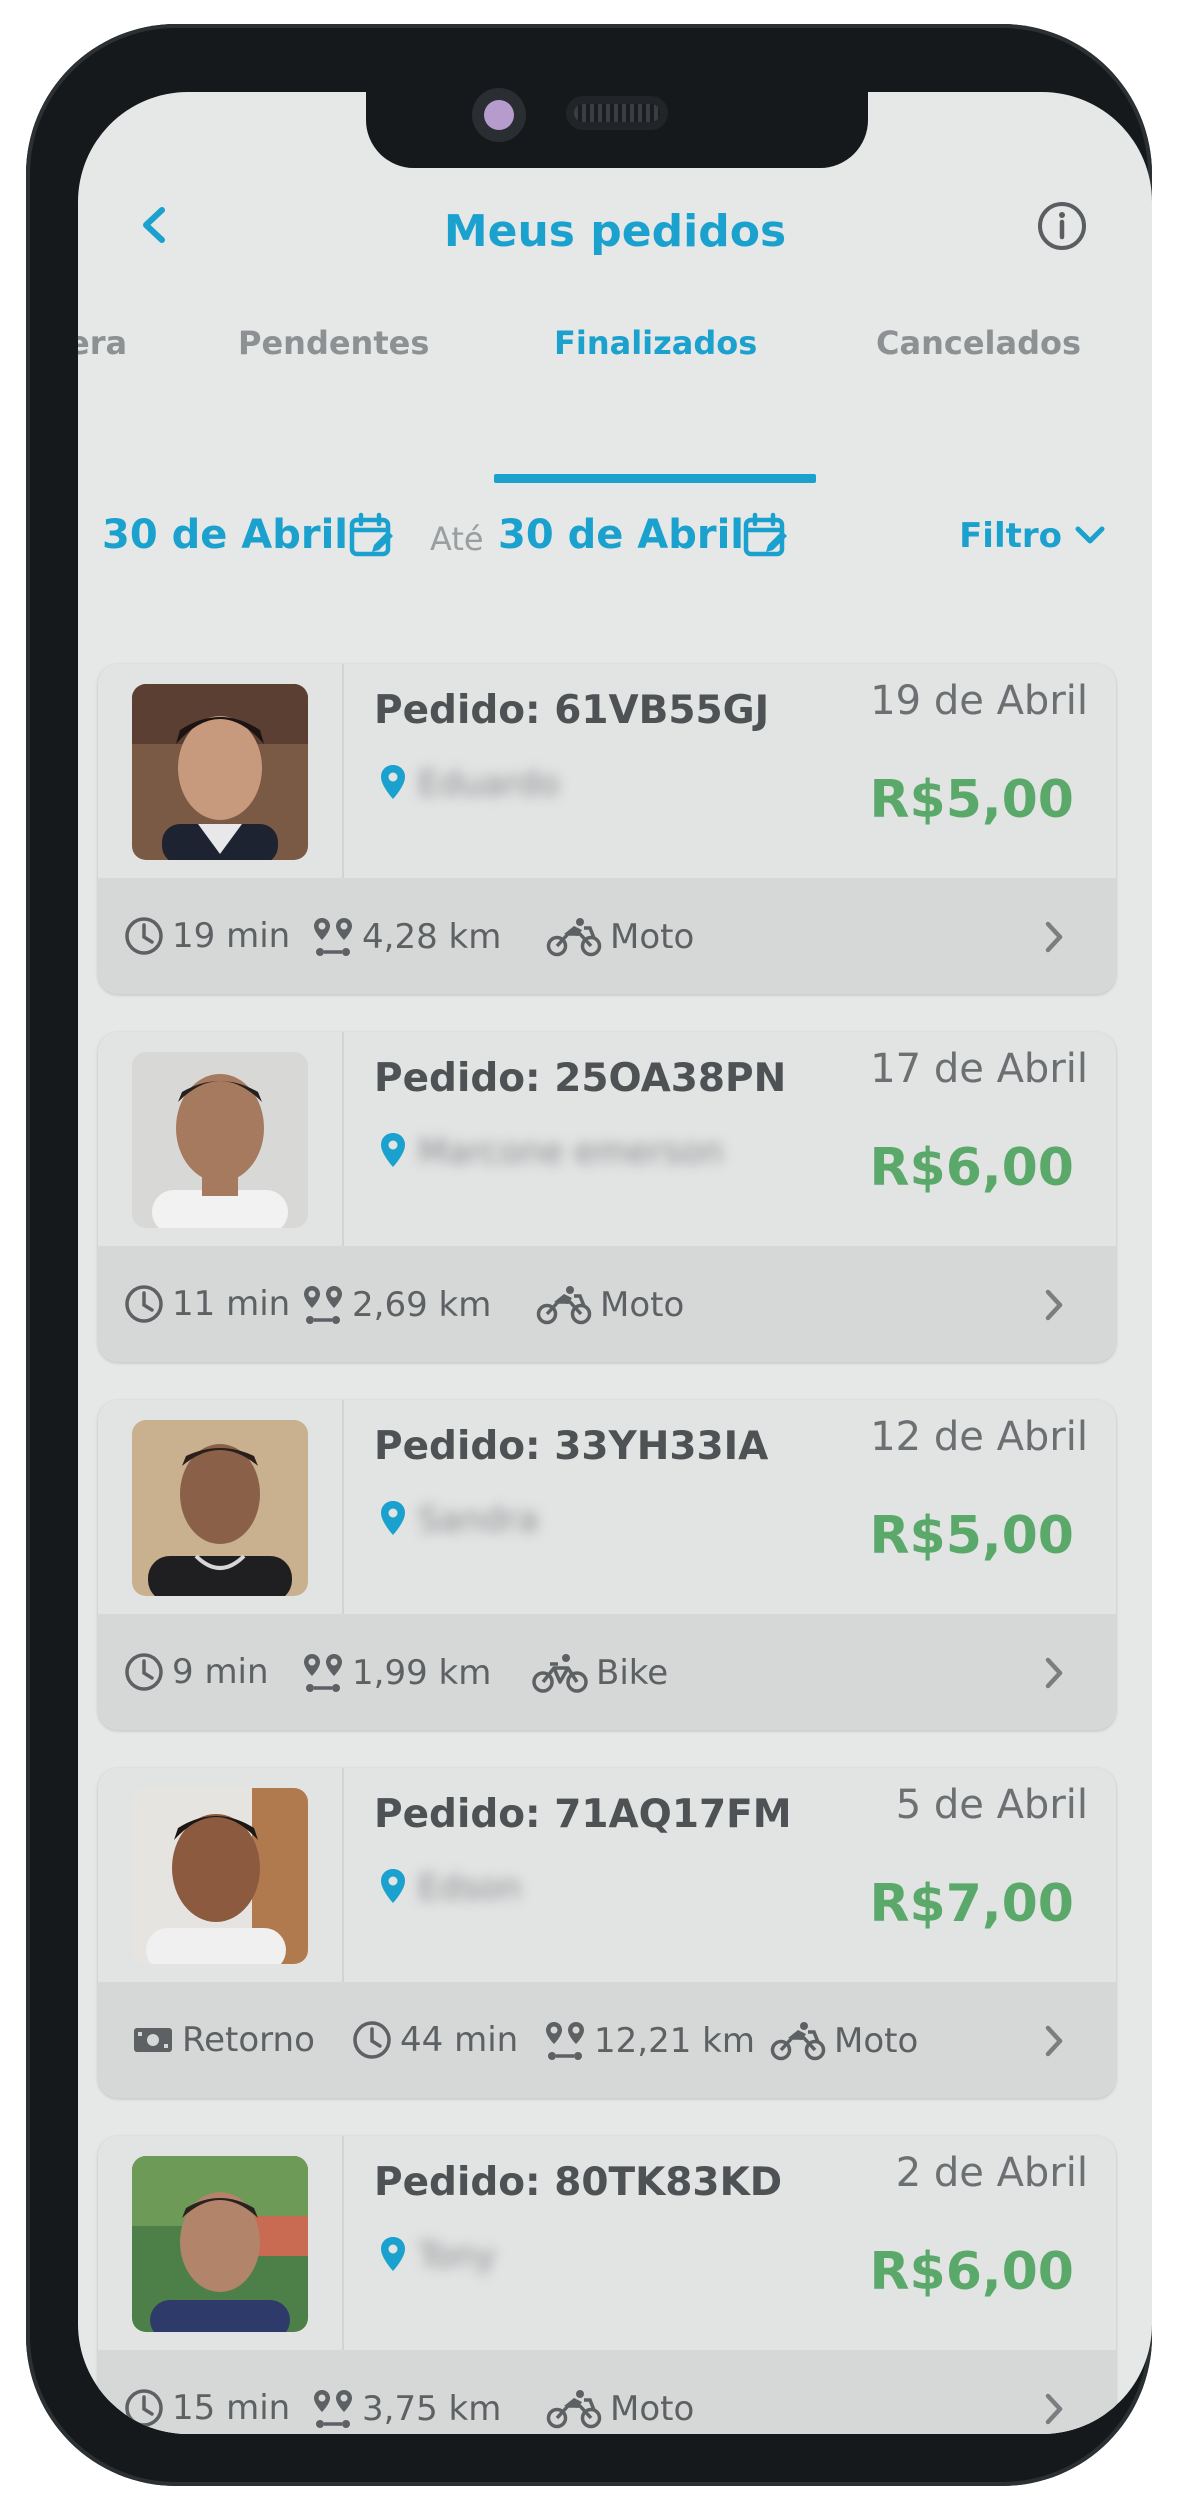  I want to click on distance: 1,99 km, so click(396, 1673).